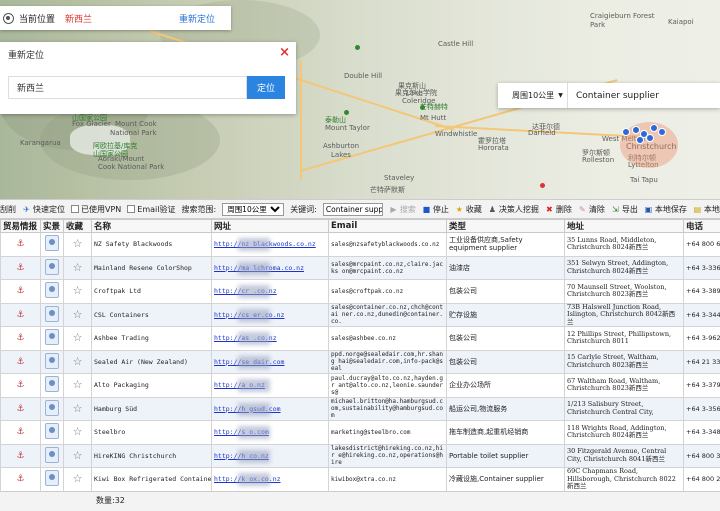 The image size is (720, 511). I want to click on company-name: NZ Safety Blackwoods, so click(151, 244).